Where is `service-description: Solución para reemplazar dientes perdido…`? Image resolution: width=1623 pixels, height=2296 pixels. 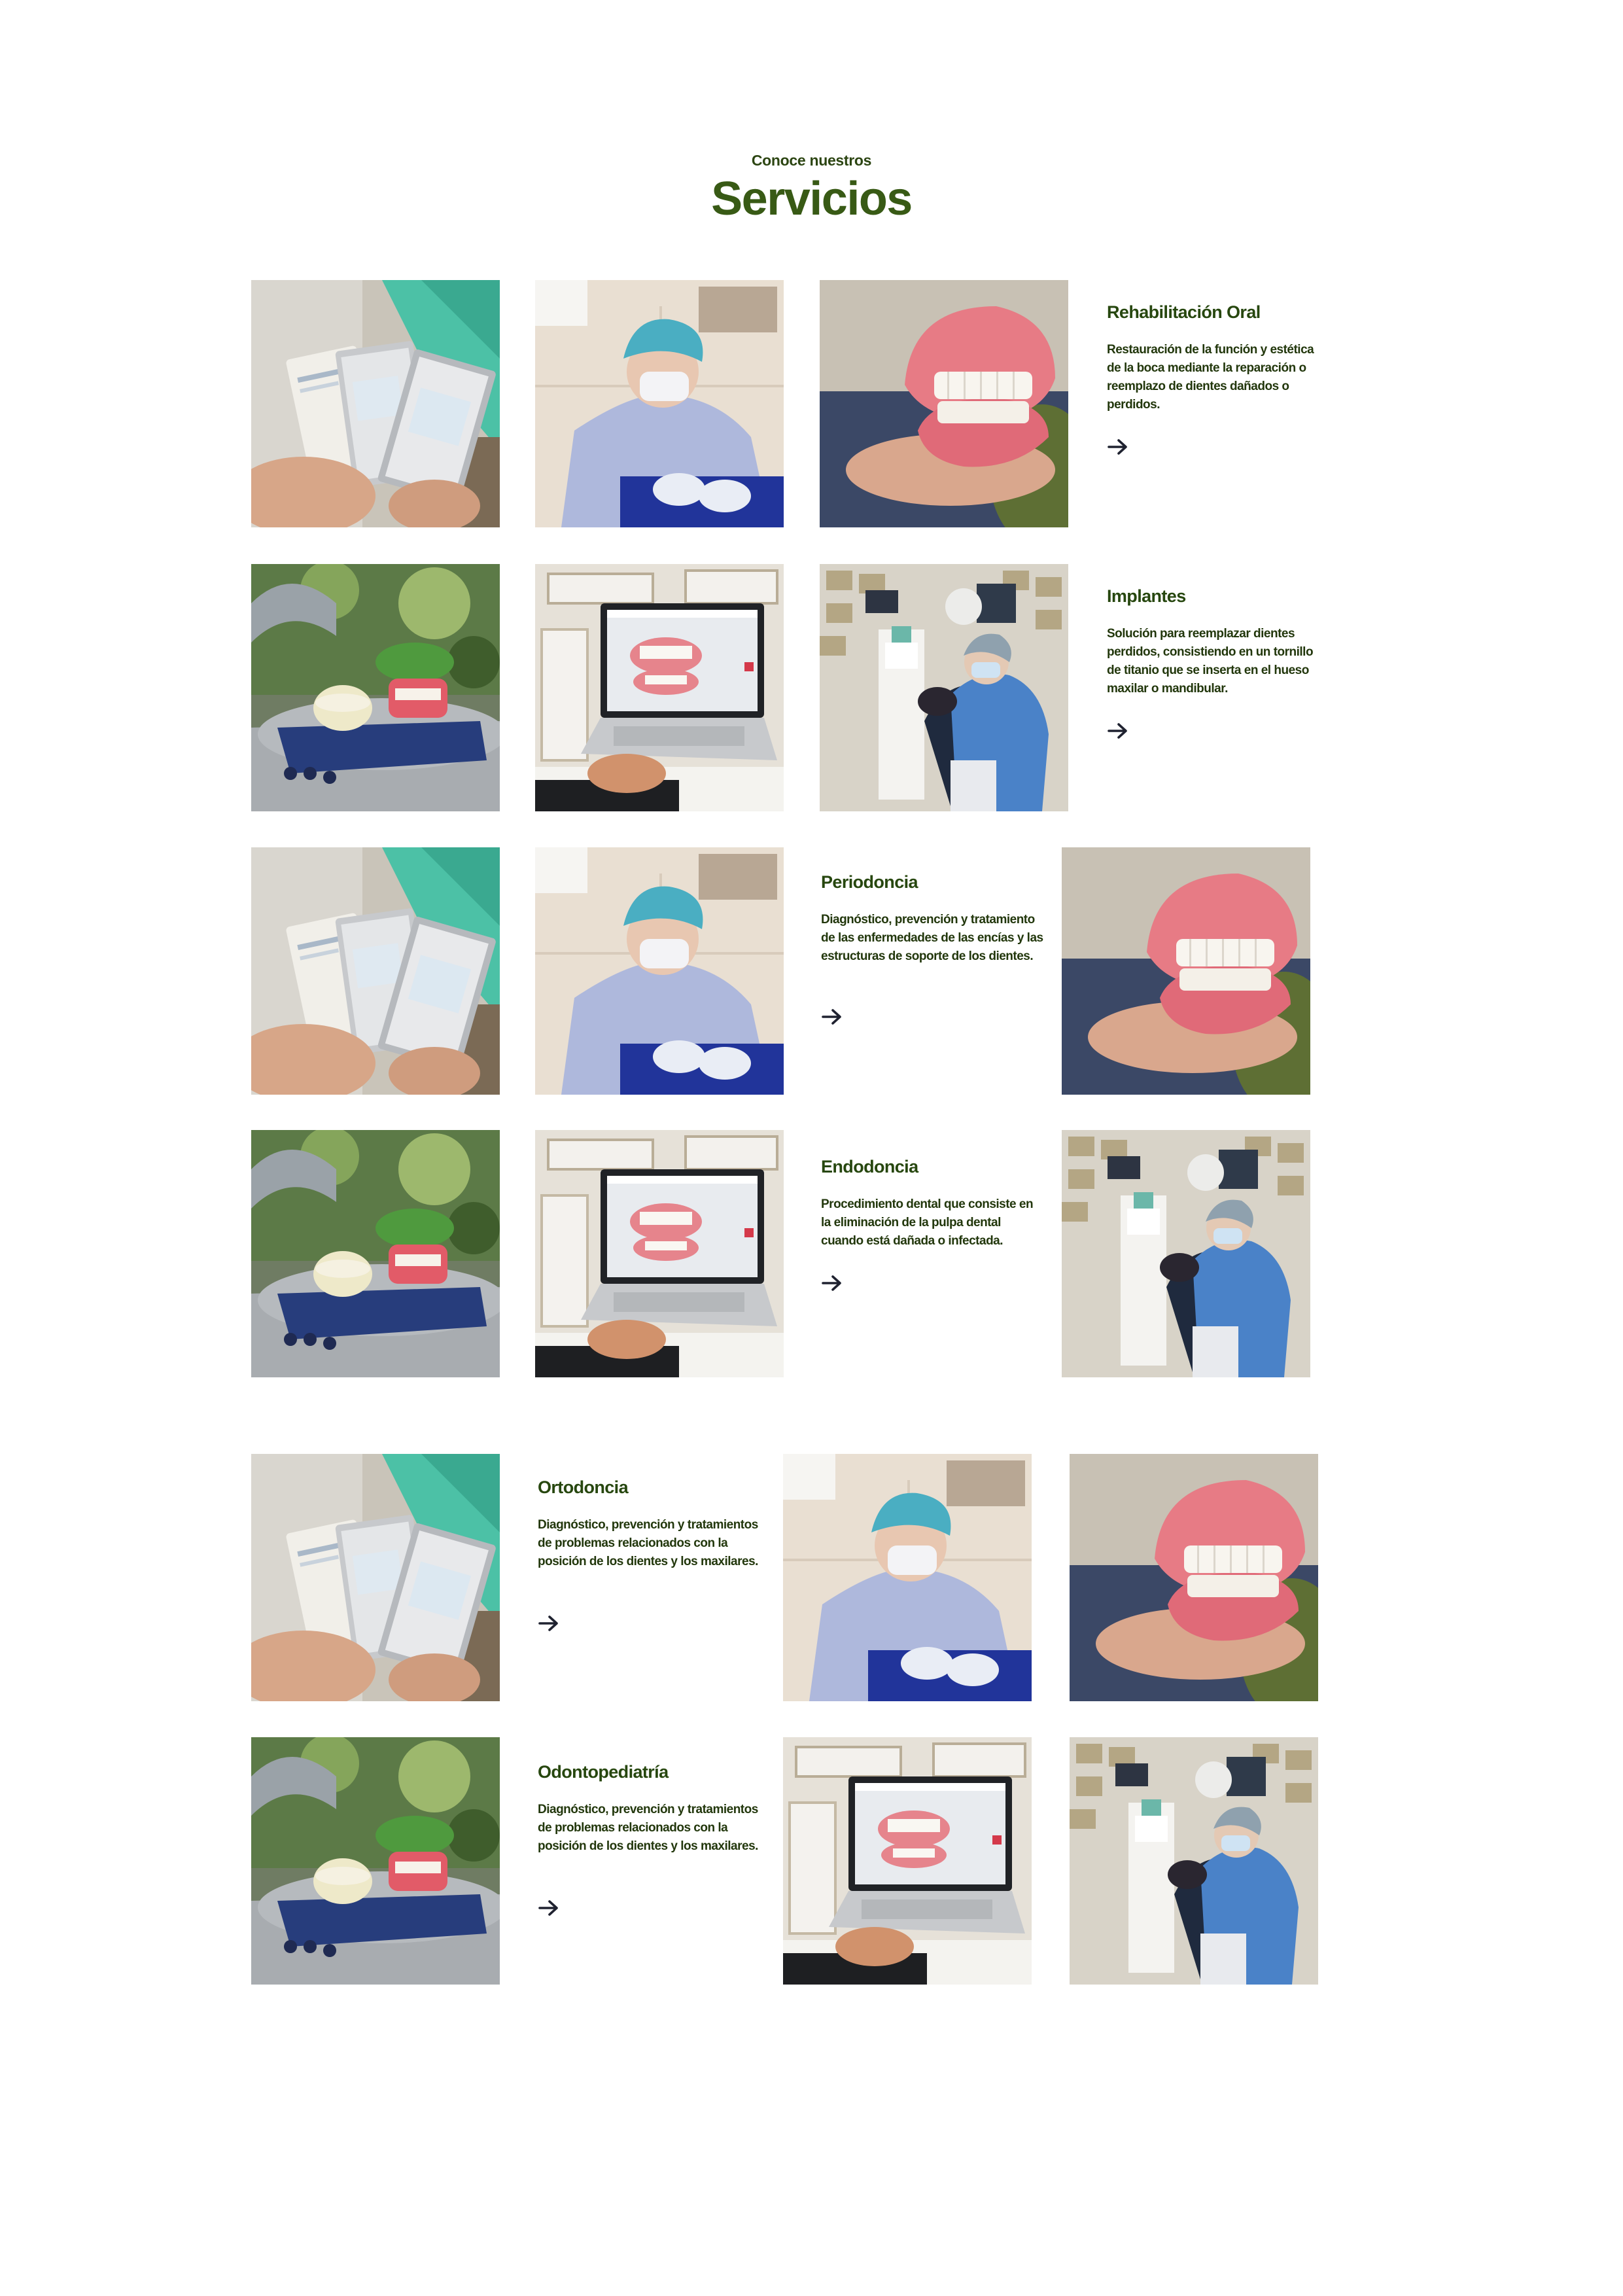
service-description: Solución para reemplazar dientes perdido… is located at coordinates (1210, 661).